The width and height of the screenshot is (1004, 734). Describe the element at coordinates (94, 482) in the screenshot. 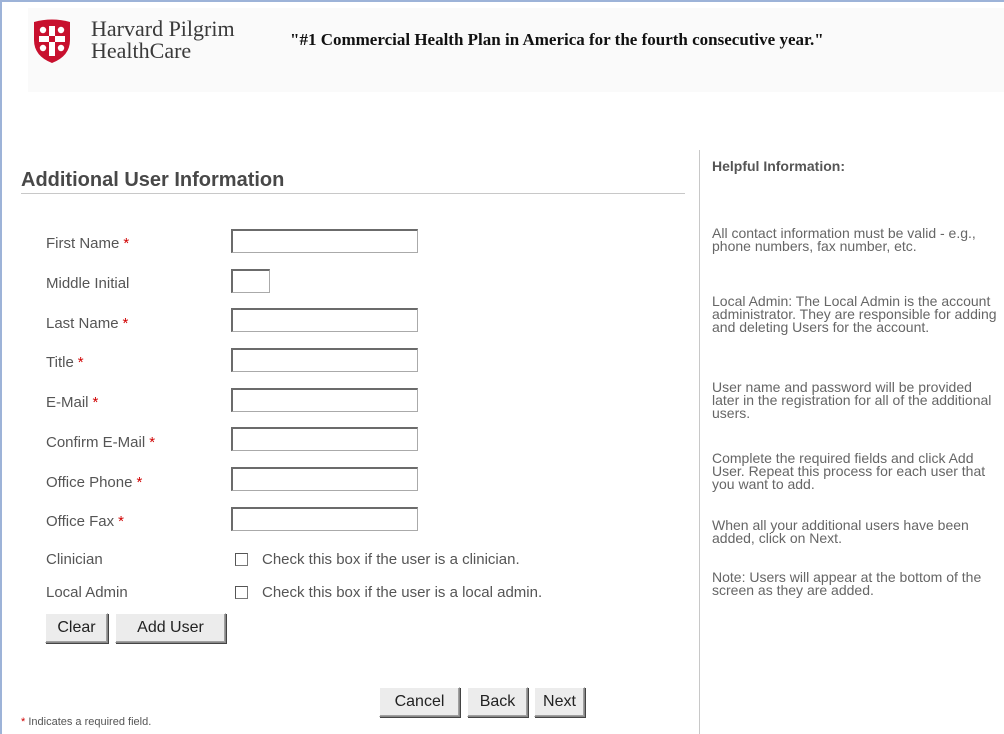

I see `office-phone-label: Office Phone *` at that location.